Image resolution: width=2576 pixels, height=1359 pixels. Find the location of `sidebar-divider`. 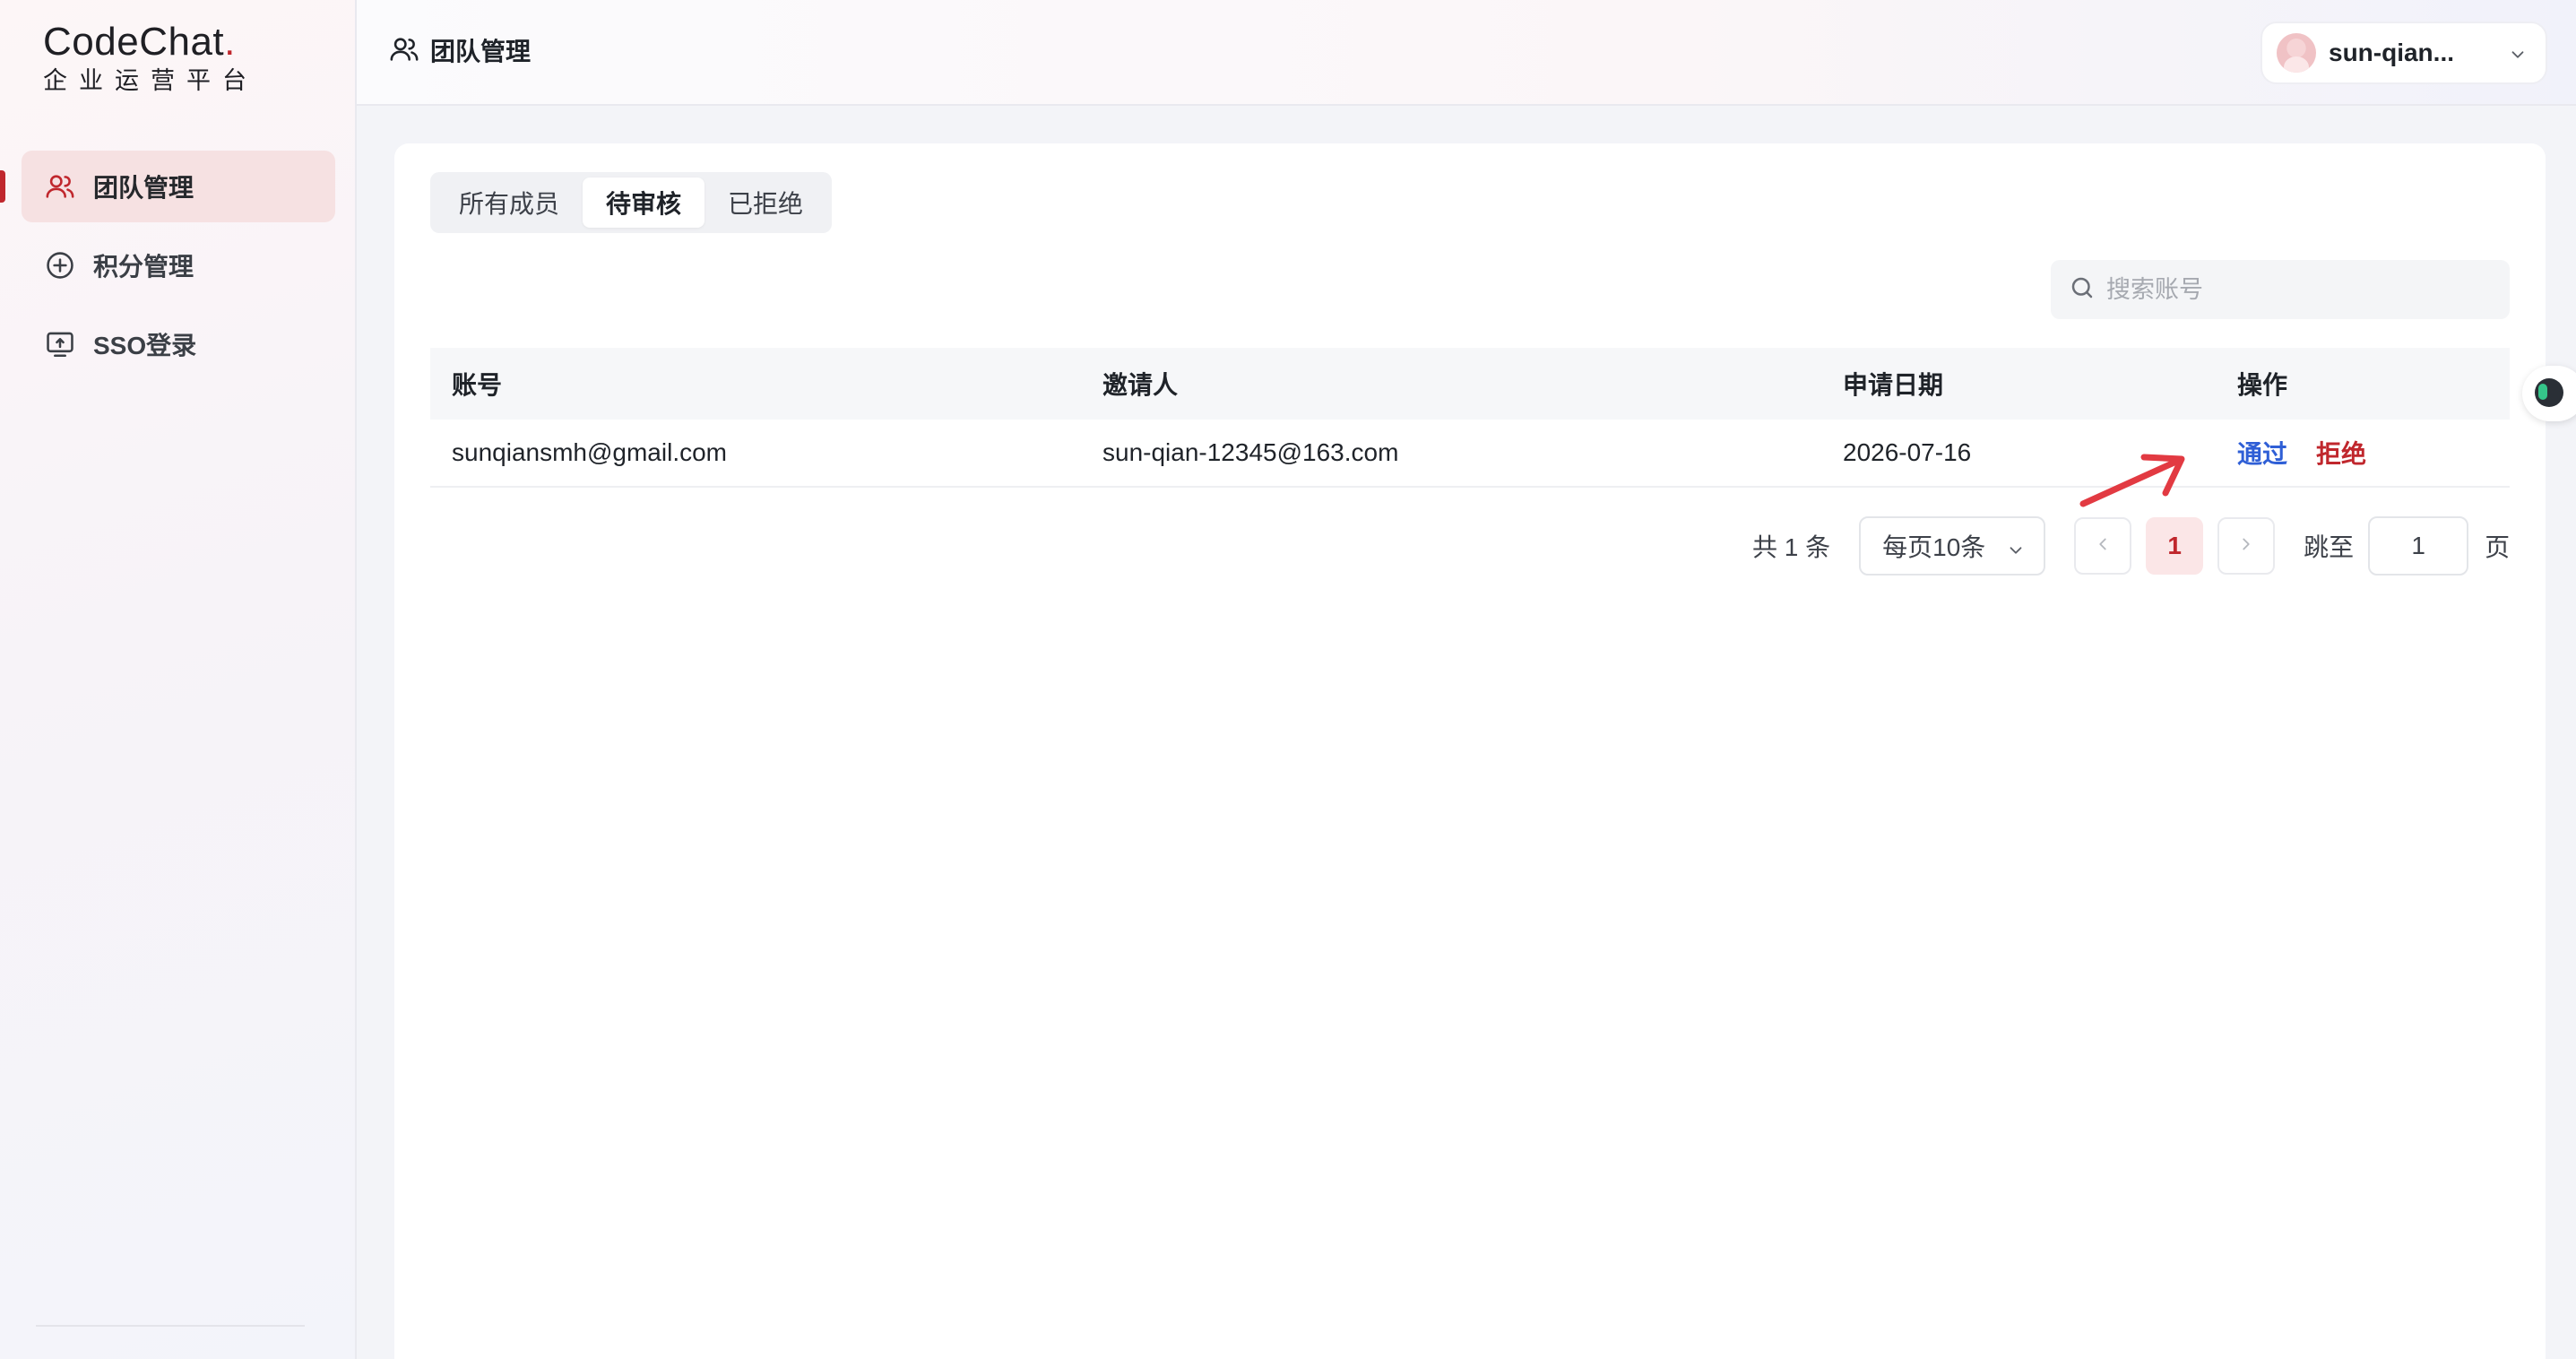

sidebar-divider is located at coordinates (170, 1326).